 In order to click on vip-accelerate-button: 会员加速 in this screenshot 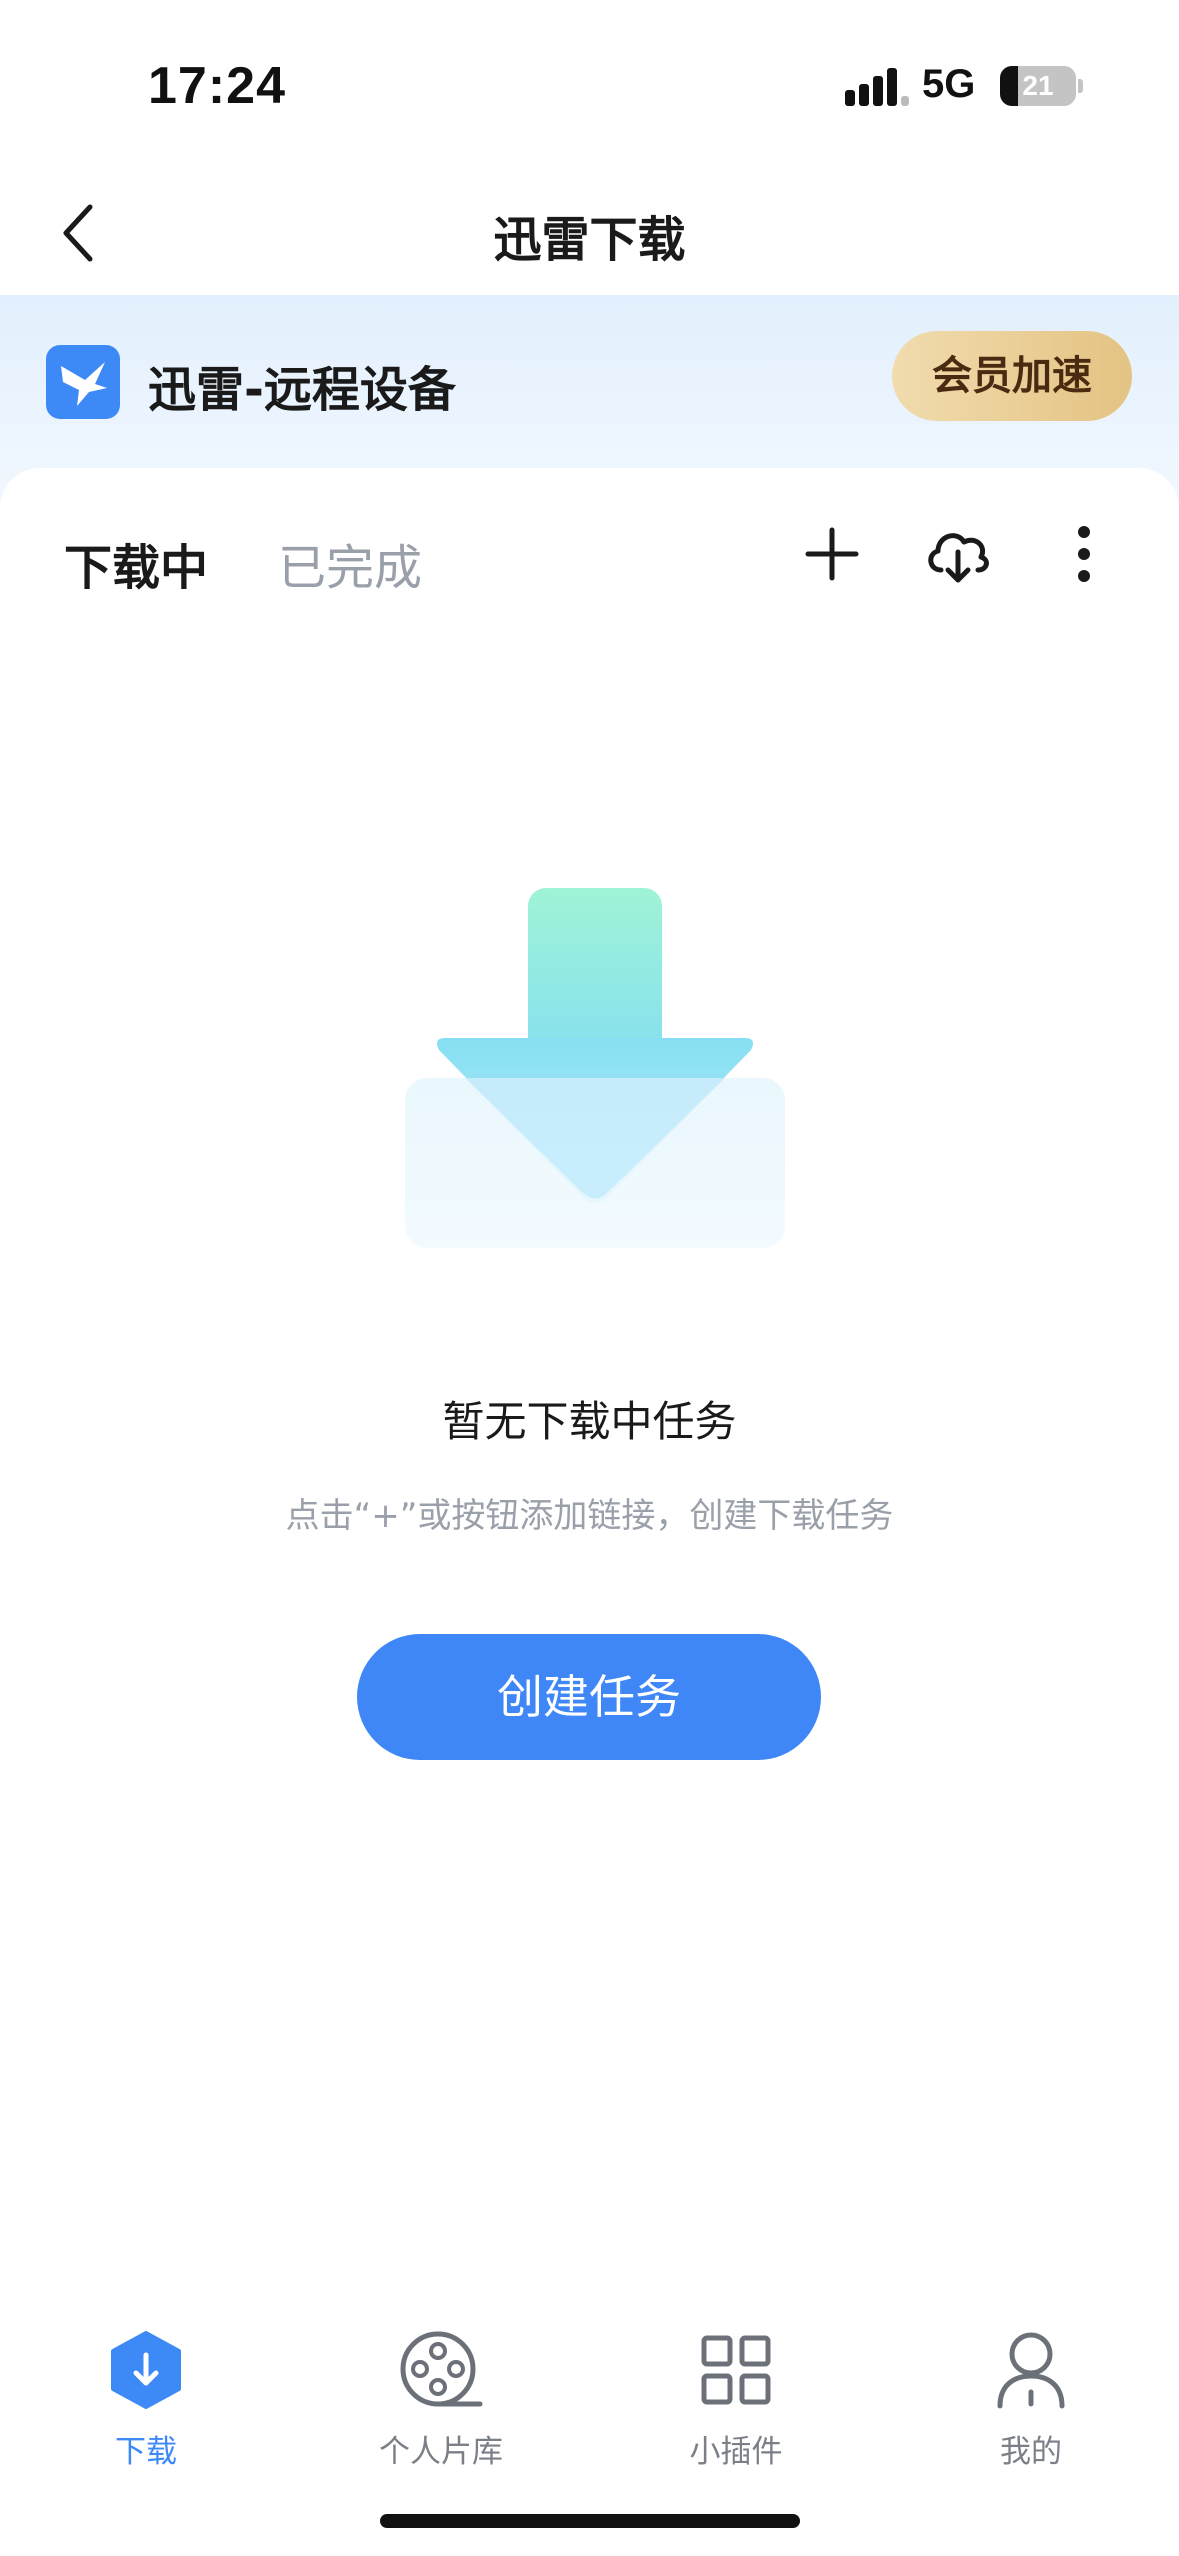, I will do `click(1012, 376)`.